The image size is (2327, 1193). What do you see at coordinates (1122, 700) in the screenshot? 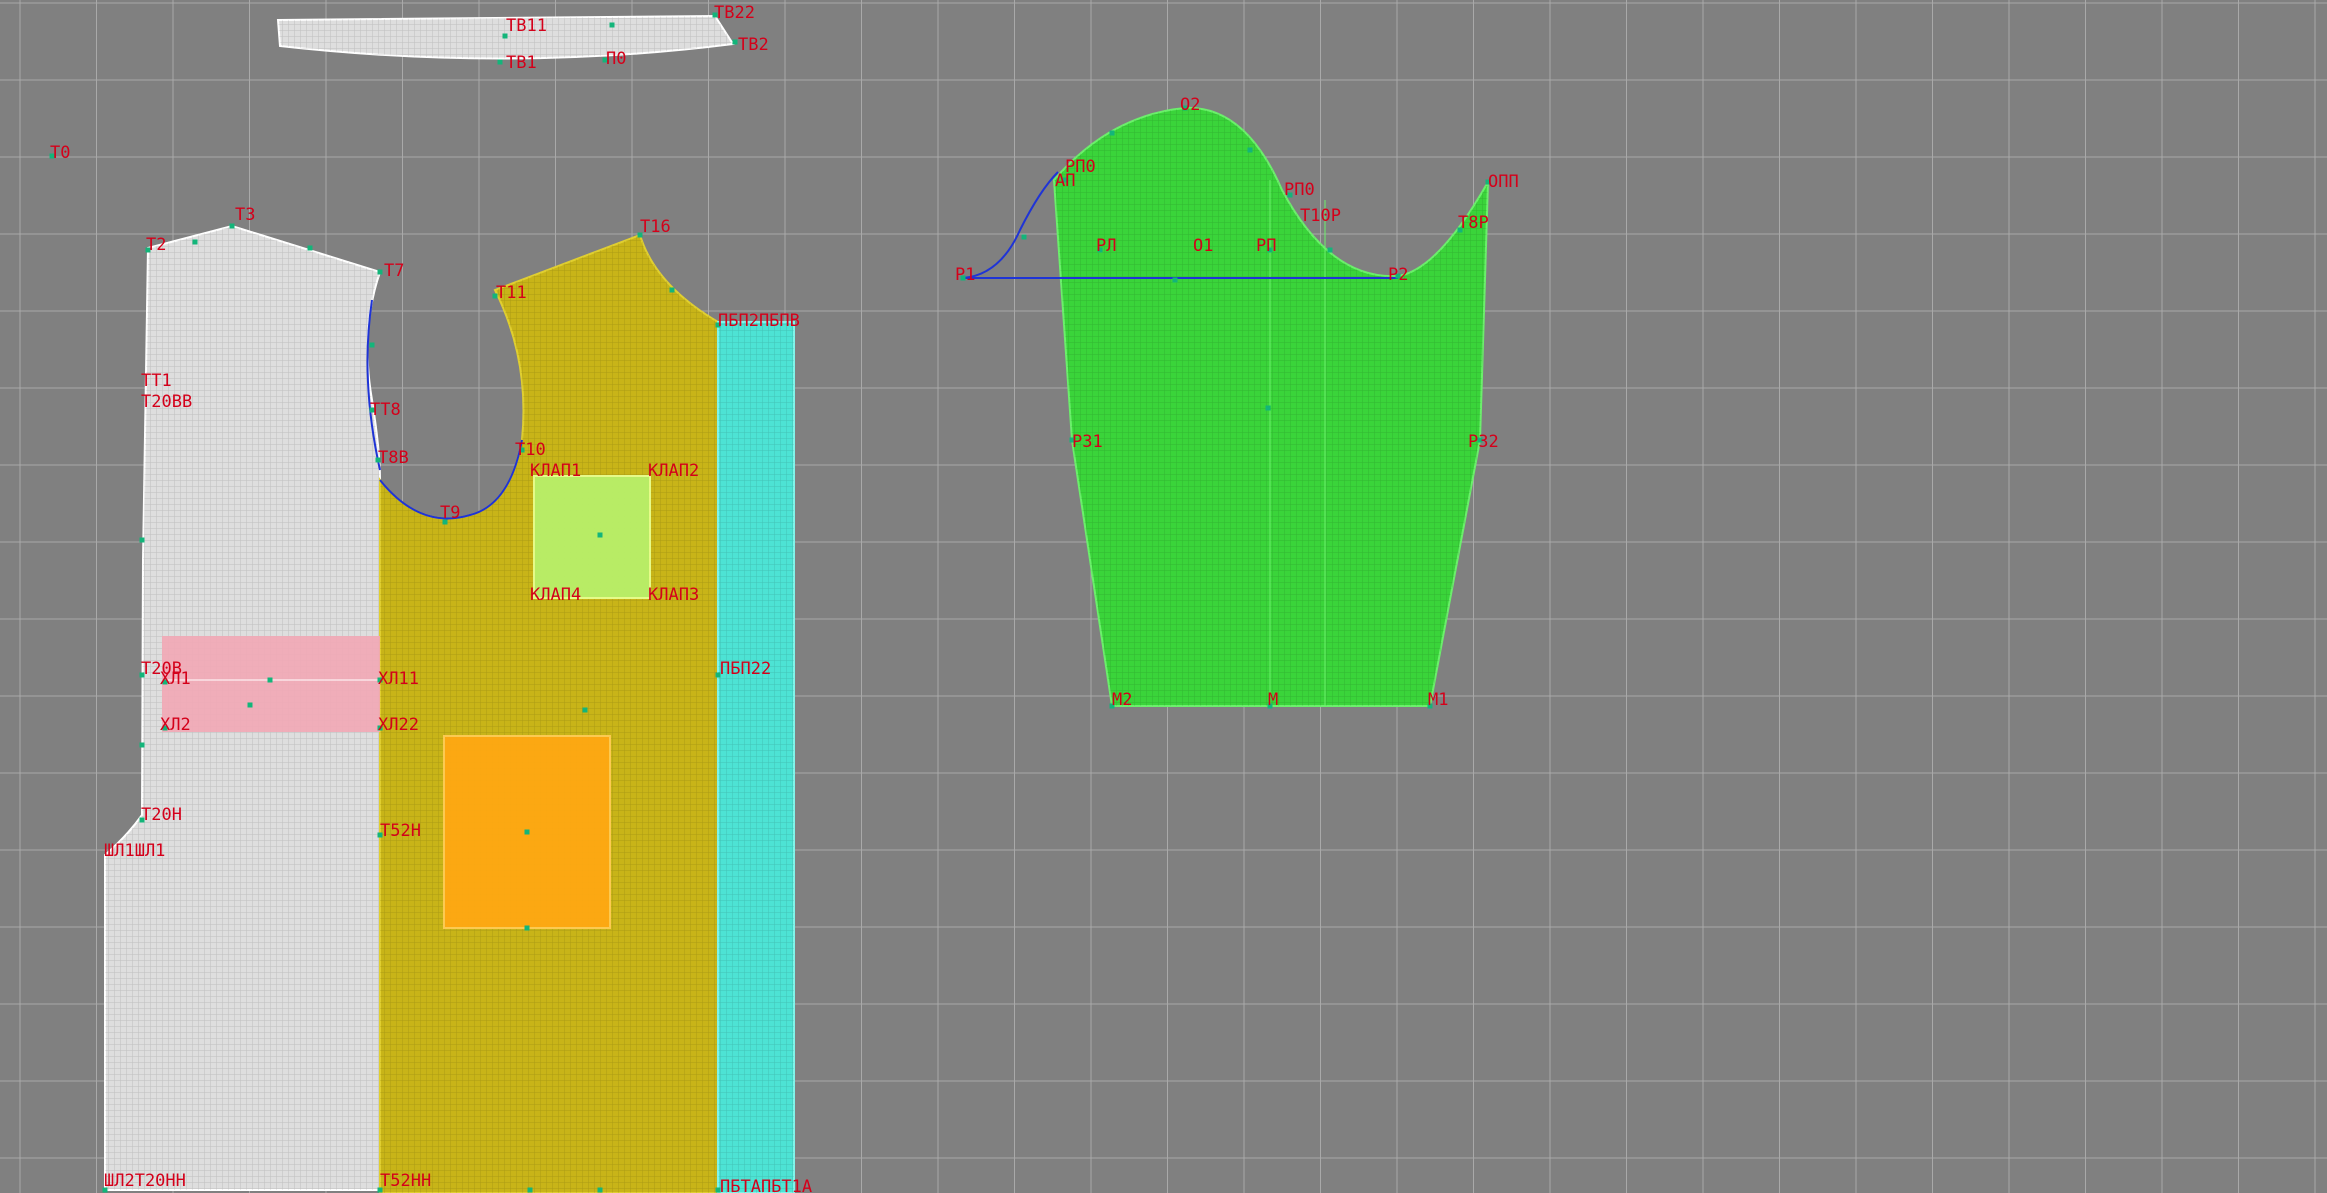
I see `label-m2: M2` at bounding box center [1122, 700].